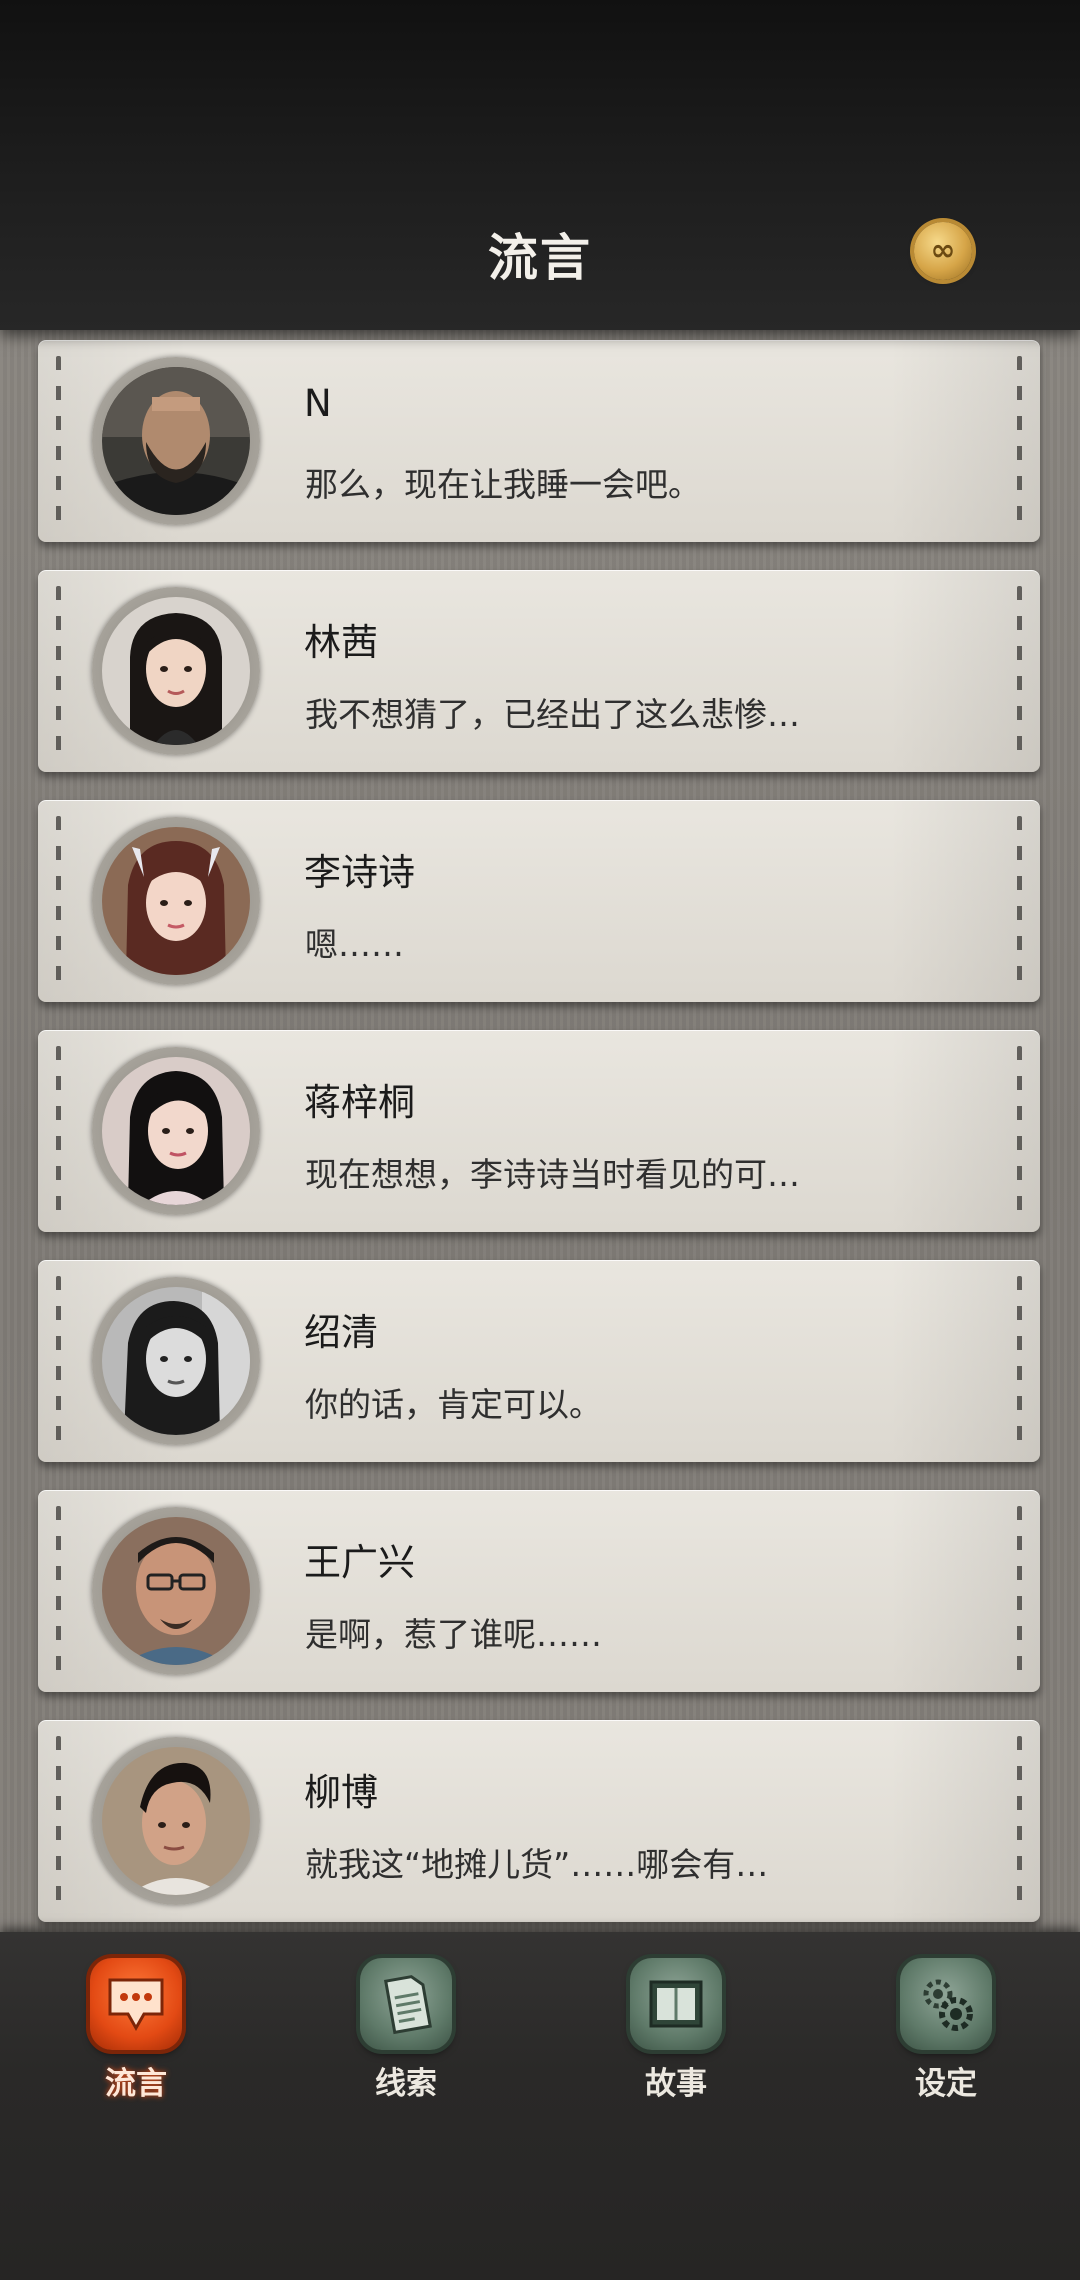 This screenshot has width=1080, height=2280. What do you see at coordinates (318, 403) in the screenshot?
I see `contact-name: N` at bounding box center [318, 403].